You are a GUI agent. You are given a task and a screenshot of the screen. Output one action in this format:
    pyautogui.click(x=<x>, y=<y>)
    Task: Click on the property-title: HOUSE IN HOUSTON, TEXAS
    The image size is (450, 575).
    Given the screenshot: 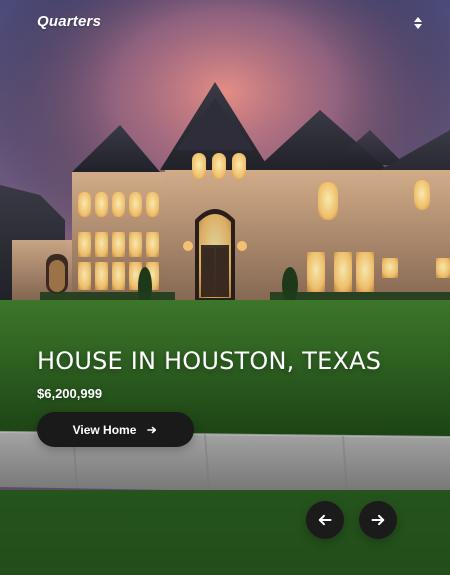 What is the action you would take?
    pyautogui.click(x=209, y=361)
    